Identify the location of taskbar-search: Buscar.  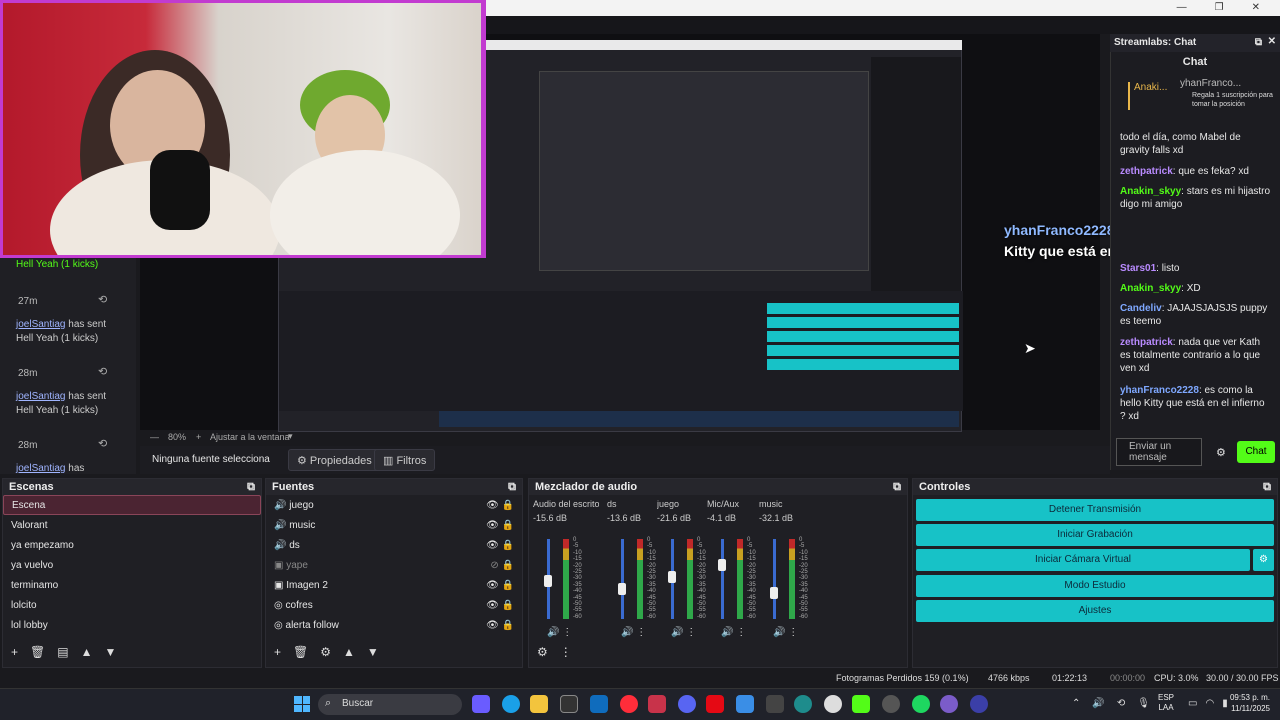
(390, 704).